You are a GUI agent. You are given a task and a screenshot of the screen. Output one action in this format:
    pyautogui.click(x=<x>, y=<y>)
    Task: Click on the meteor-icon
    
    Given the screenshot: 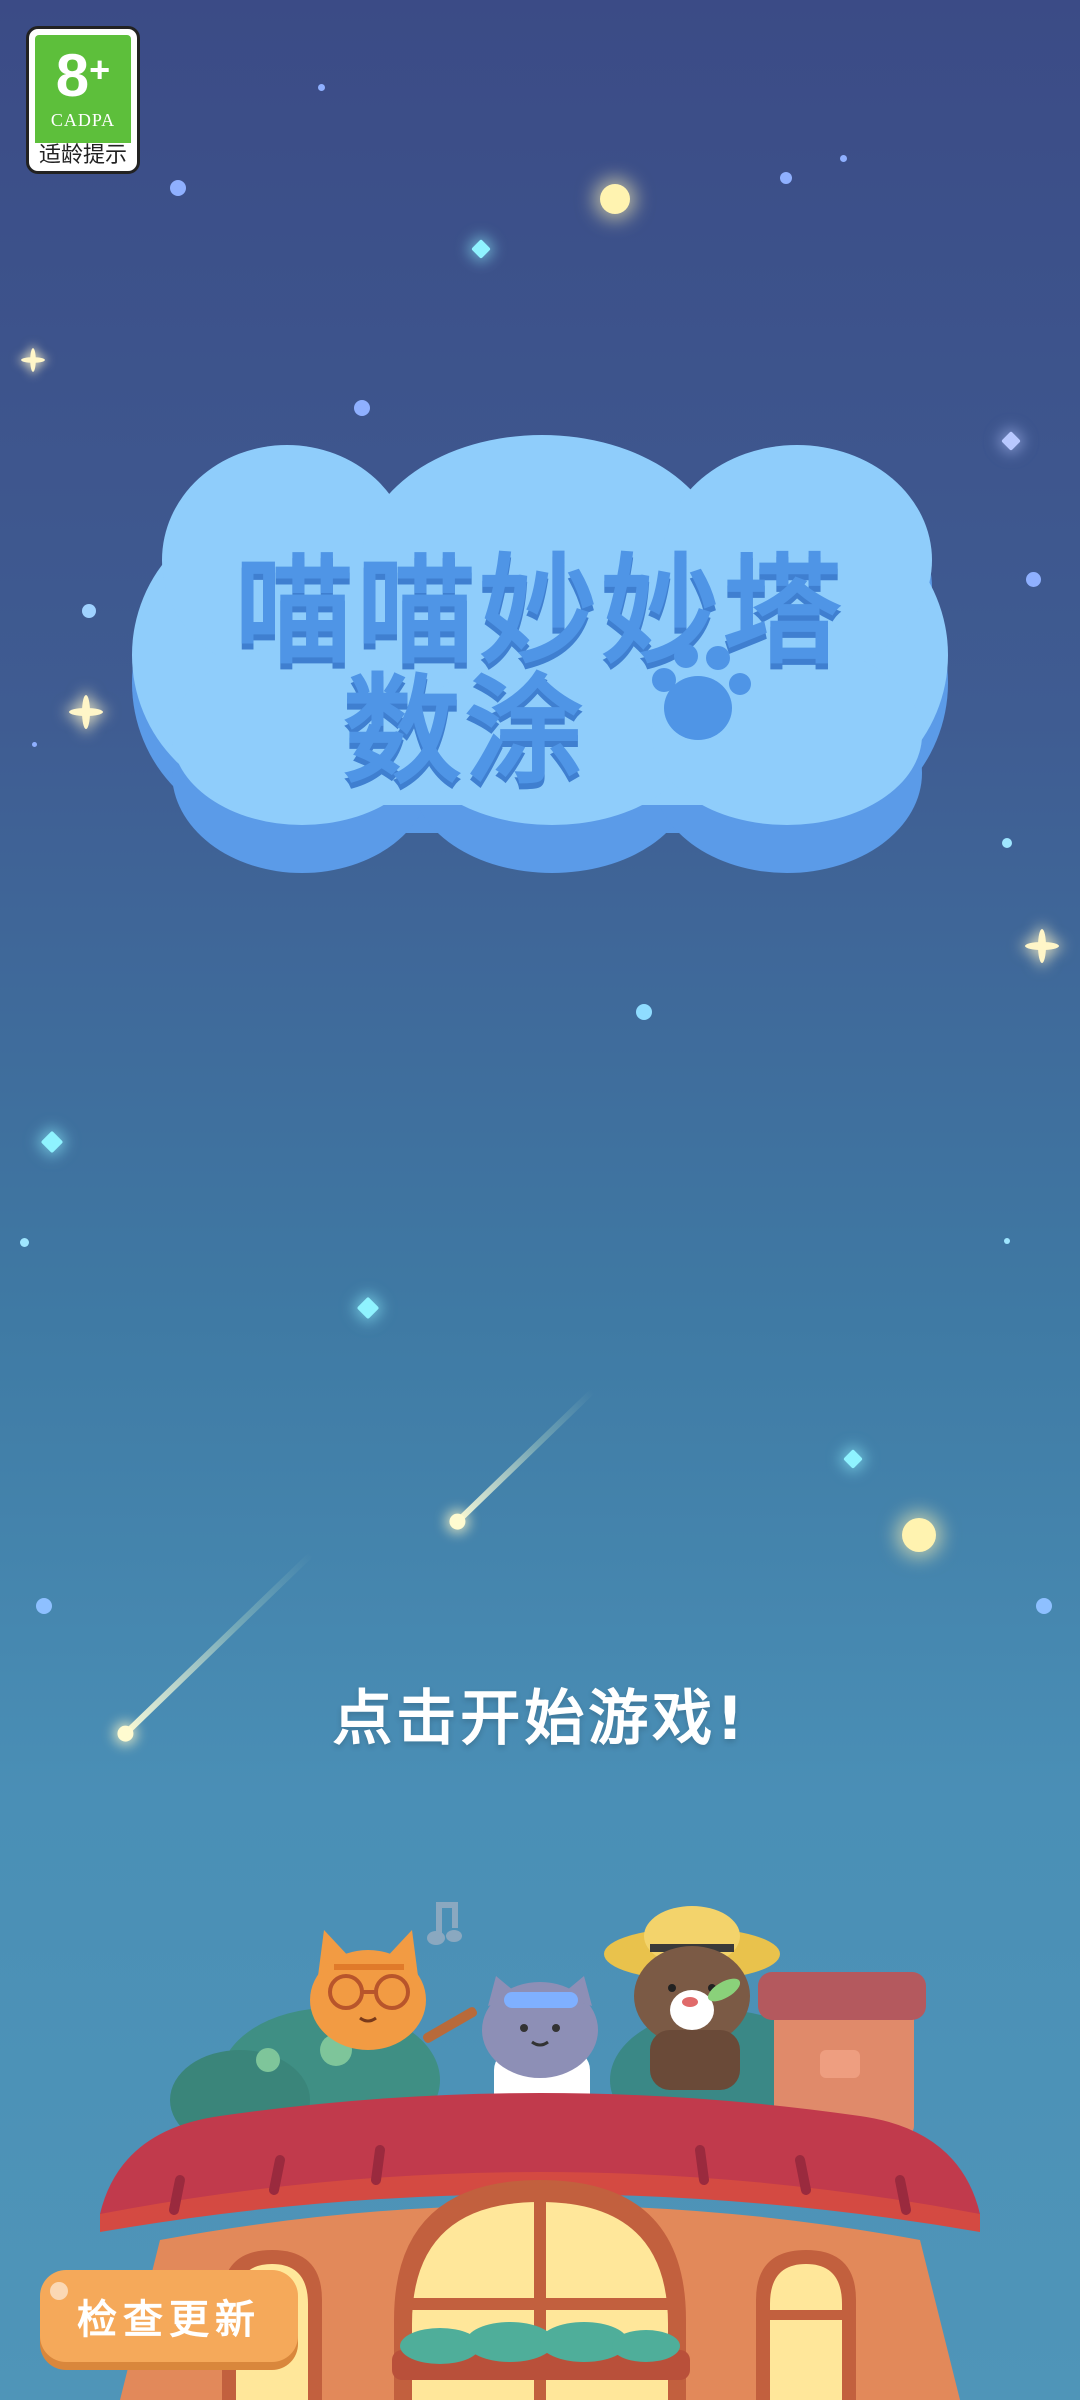 What is the action you would take?
    pyautogui.click(x=520, y=1460)
    